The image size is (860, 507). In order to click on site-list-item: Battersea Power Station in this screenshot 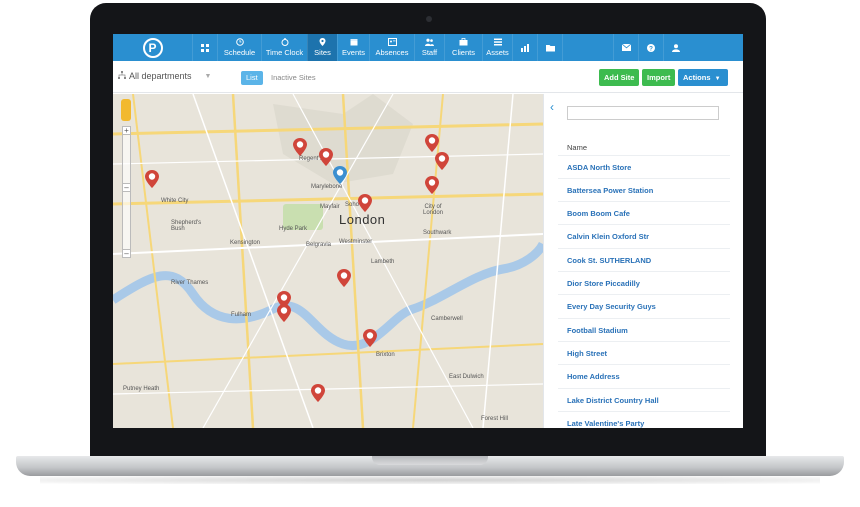, I will do `click(644, 189)`.